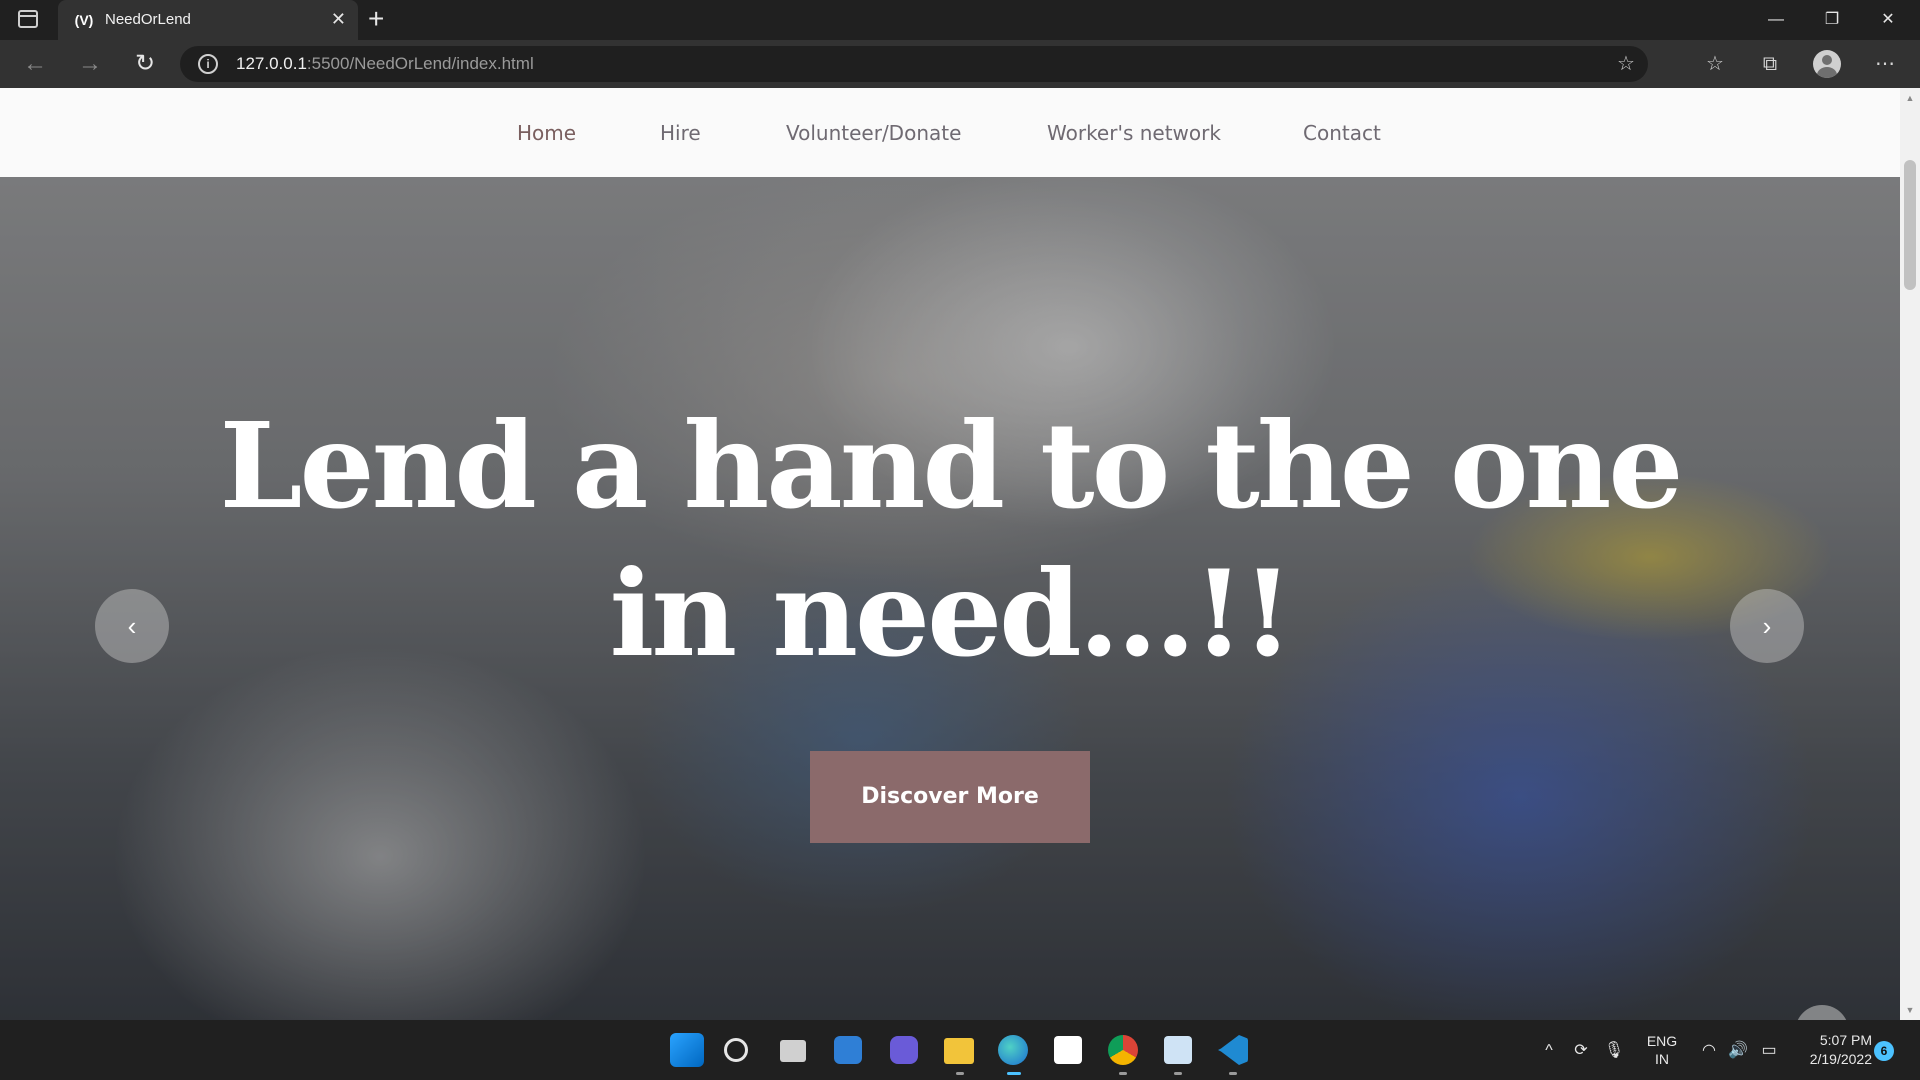 This screenshot has height=1080, width=1920. I want to click on more-options-icon: ⋯, so click(1885, 64).